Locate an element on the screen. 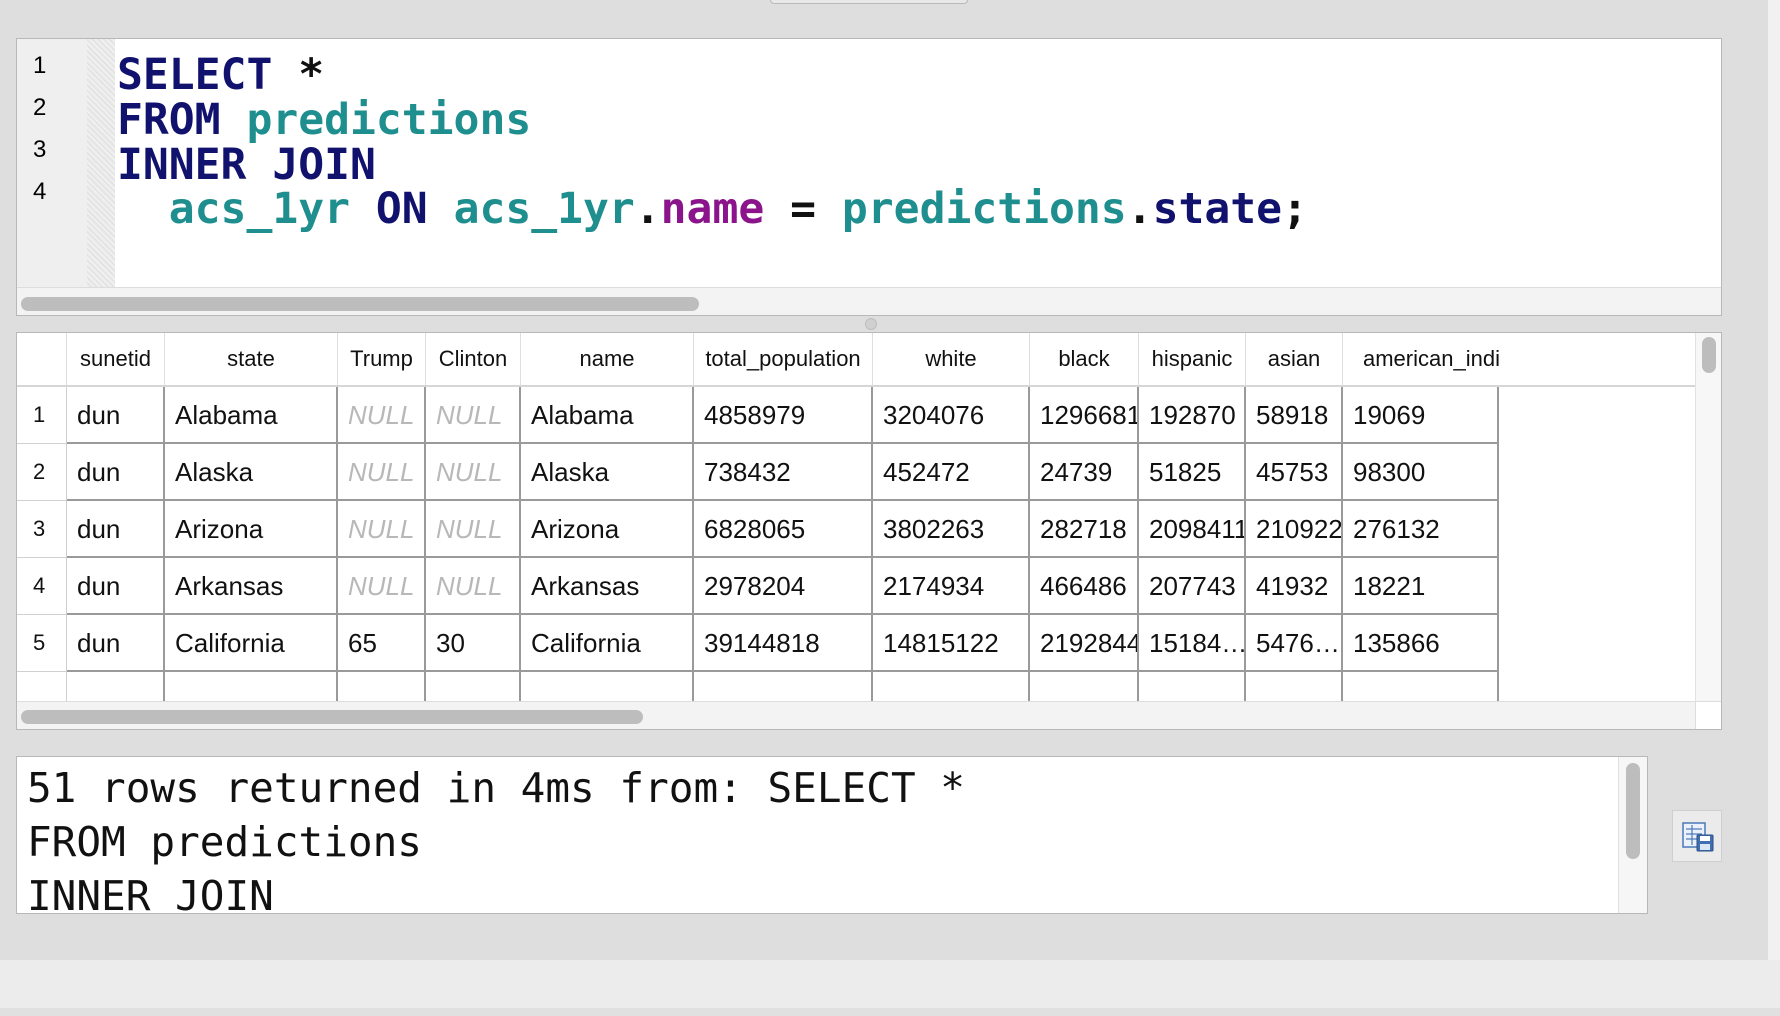 The width and height of the screenshot is (1780, 1016). grid-hscroll-thumb is located at coordinates (332, 717).